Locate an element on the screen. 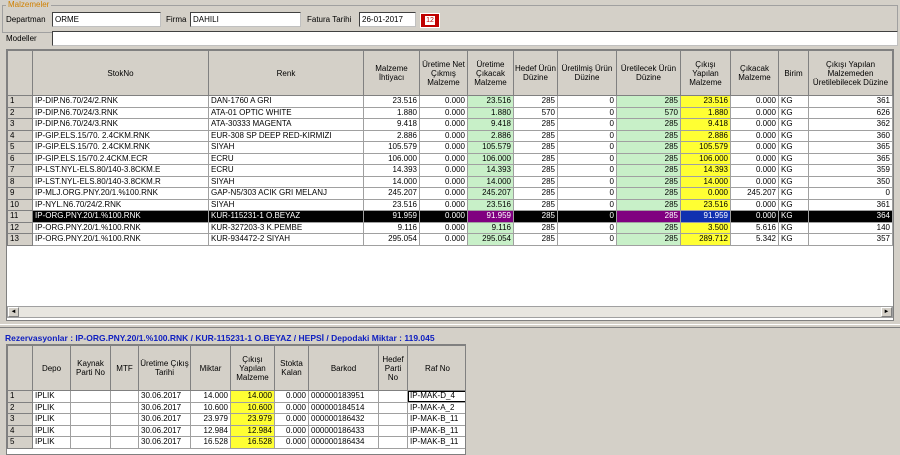 This screenshot has height=455, width=900. table-cell: 0.025 is located at coordinates (892, 227).